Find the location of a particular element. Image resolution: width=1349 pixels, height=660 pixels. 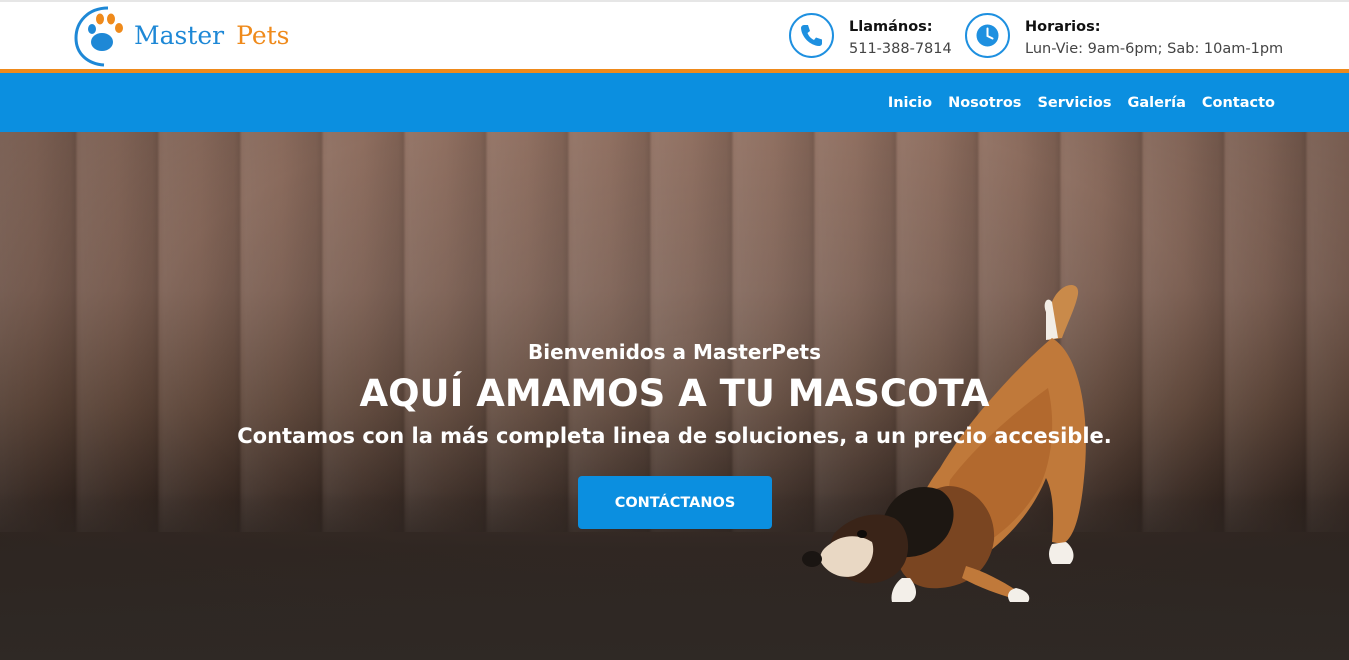

hours-value: Lun-Vie: 9am-6pm; Sab: 10am-1pm is located at coordinates (1154, 49).